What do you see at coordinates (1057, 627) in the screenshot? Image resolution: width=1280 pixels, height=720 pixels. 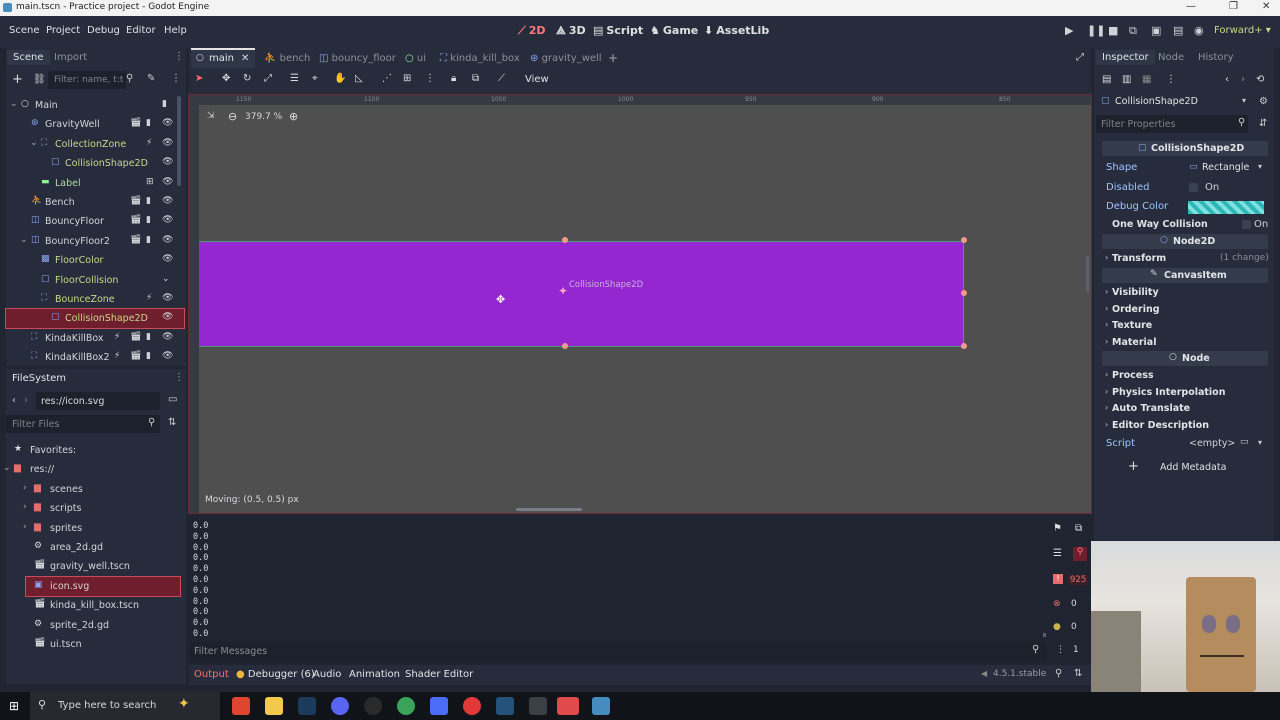 I see `info-filter-icon: ●` at bounding box center [1057, 627].